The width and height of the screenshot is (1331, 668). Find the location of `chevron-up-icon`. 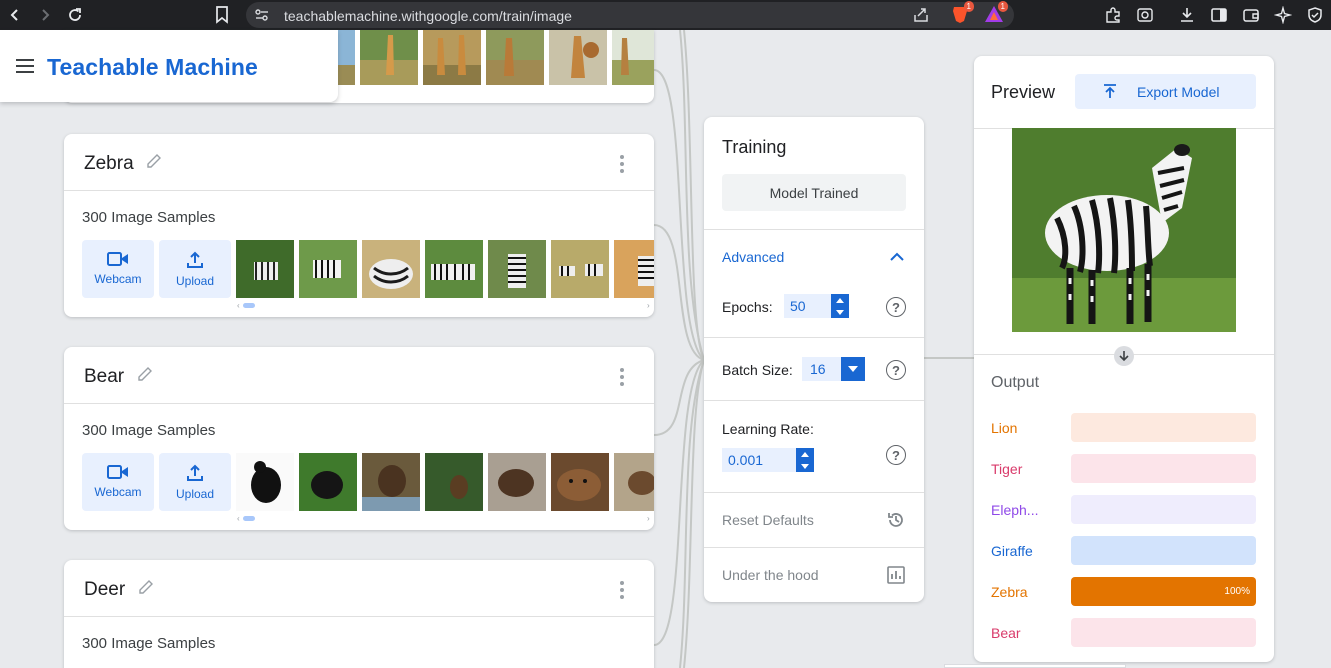

chevron-up-icon is located at coordinates (897, 259).